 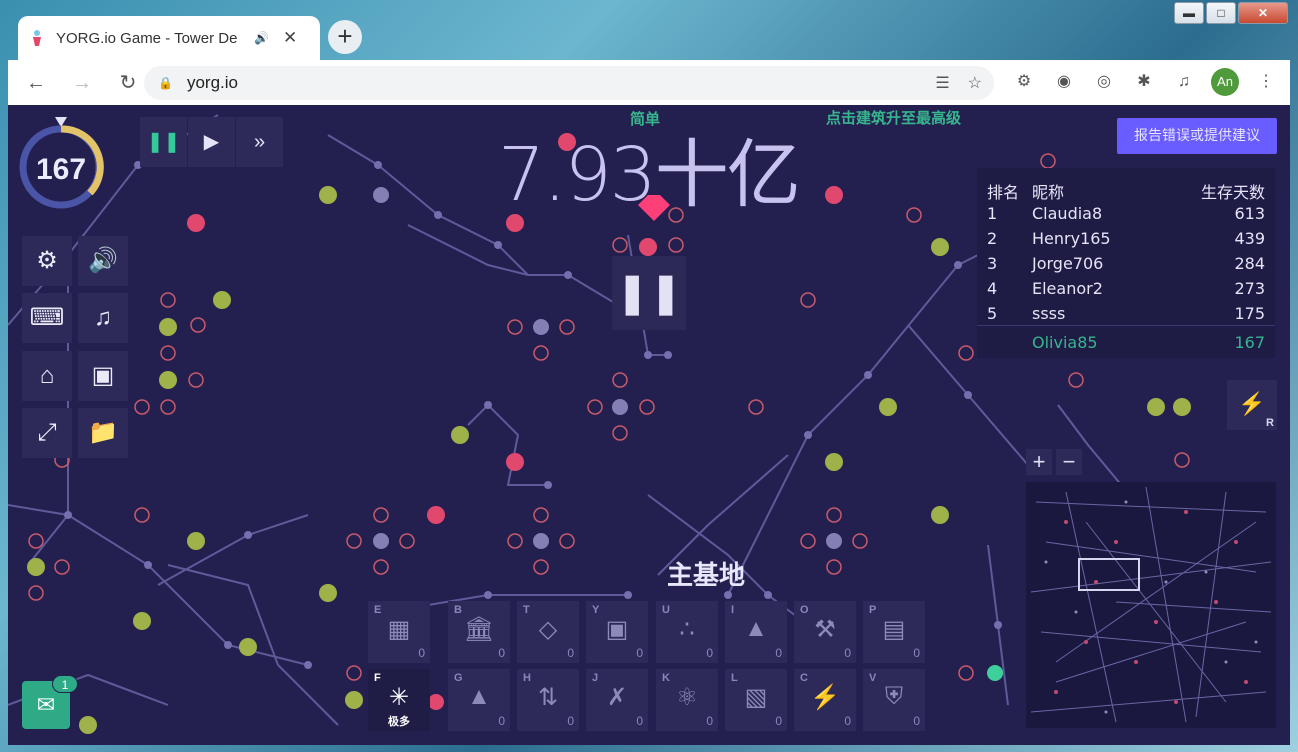 I want to click on shield-icon: ⛨, so click(x=894, y=696).